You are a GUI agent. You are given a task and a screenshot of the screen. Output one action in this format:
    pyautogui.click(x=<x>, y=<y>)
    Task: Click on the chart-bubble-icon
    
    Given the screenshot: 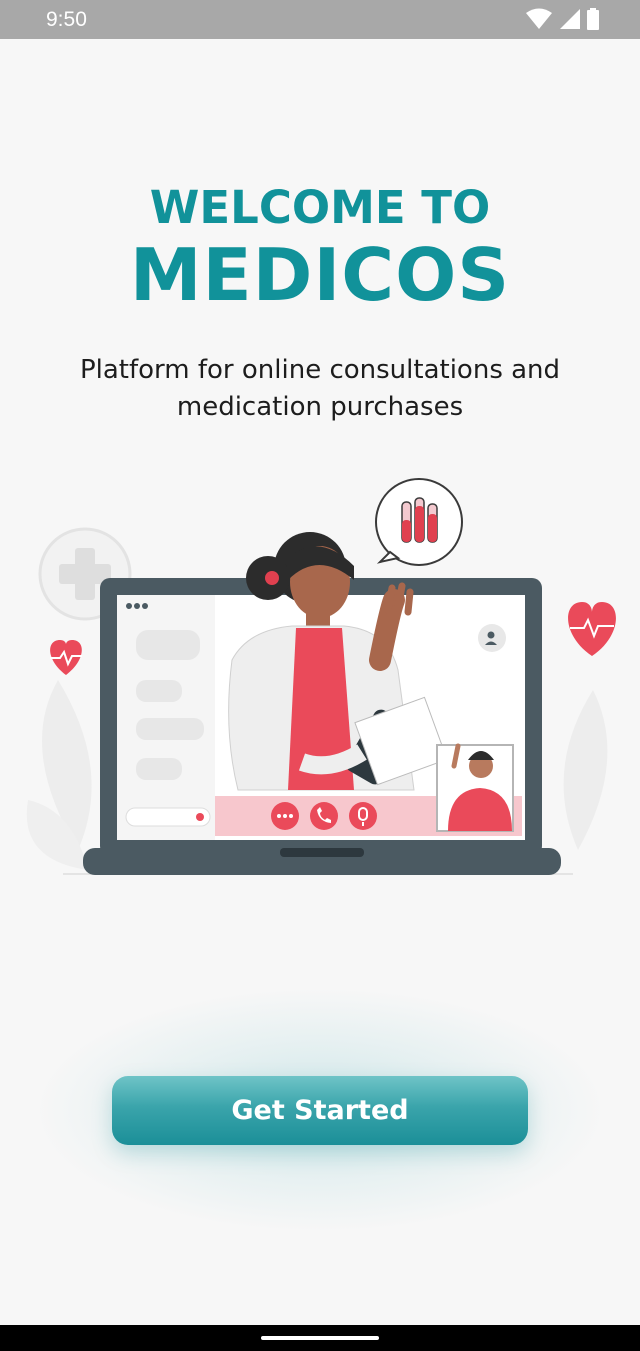 What is the action you would take?
    pyautogui.click(x=419, y=522)
    